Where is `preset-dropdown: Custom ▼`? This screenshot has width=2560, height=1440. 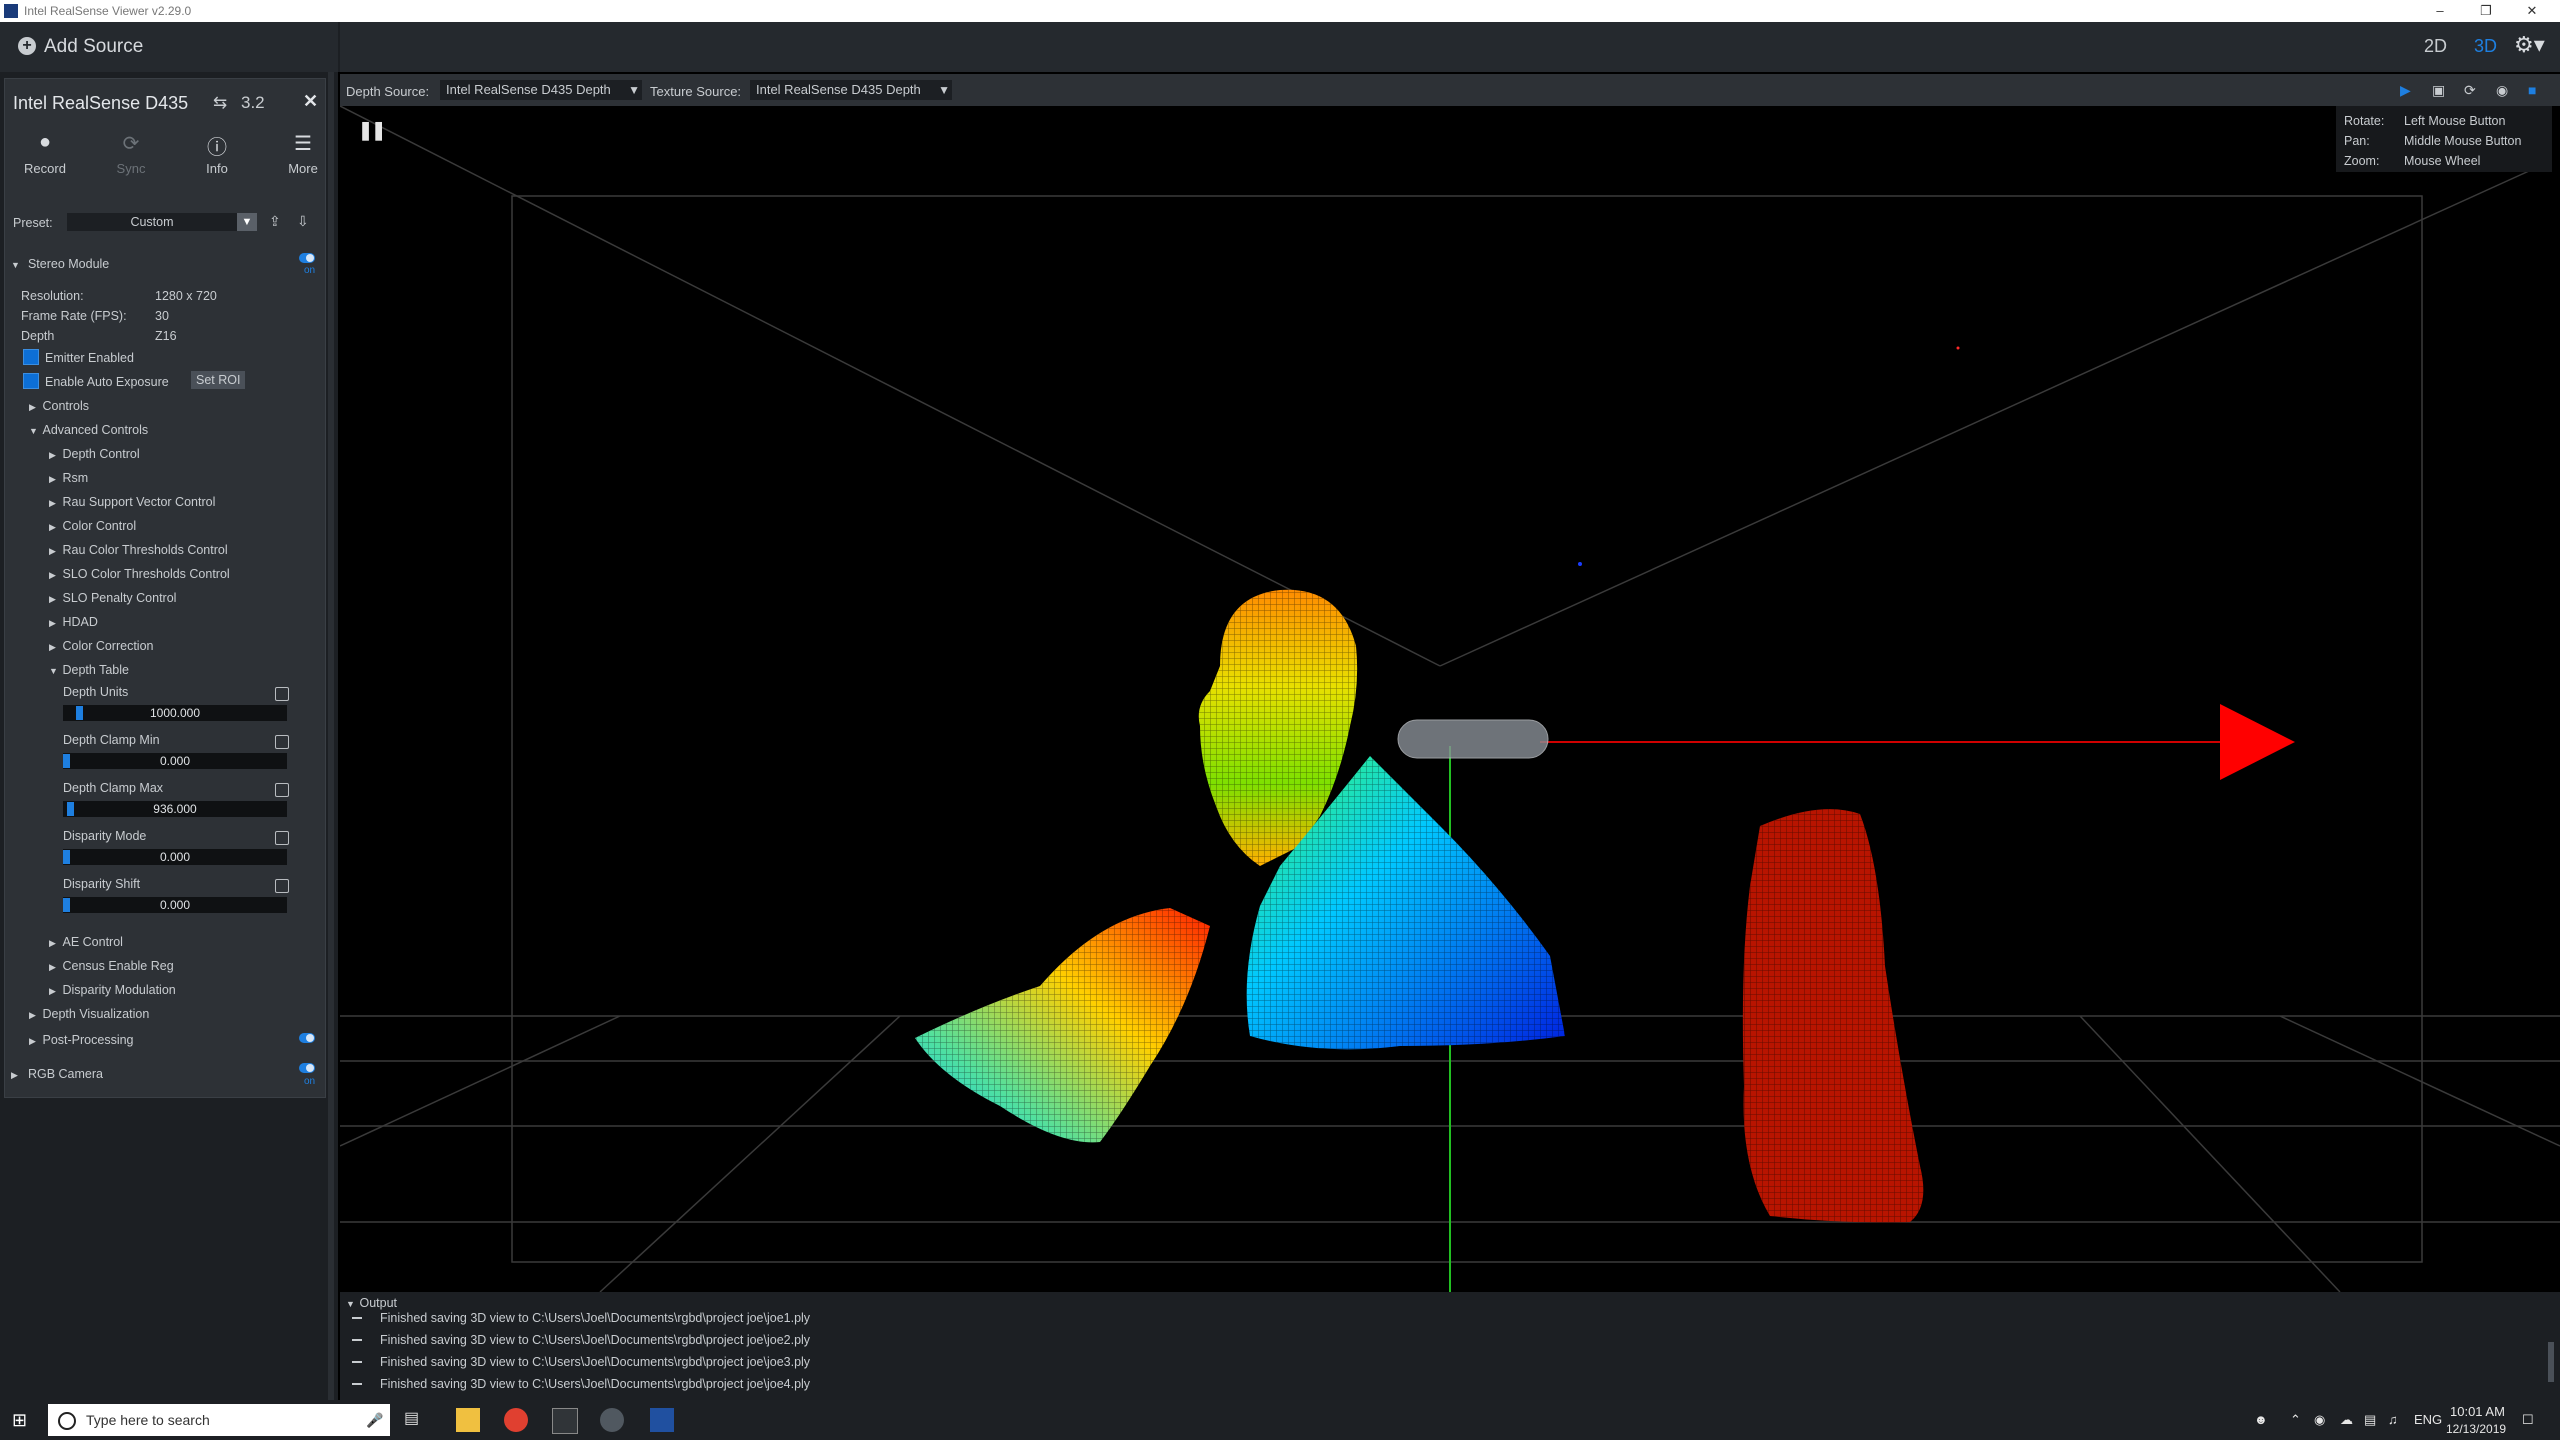 preset-dropdown: Custom ▼ is located at coordinates (162, 222).